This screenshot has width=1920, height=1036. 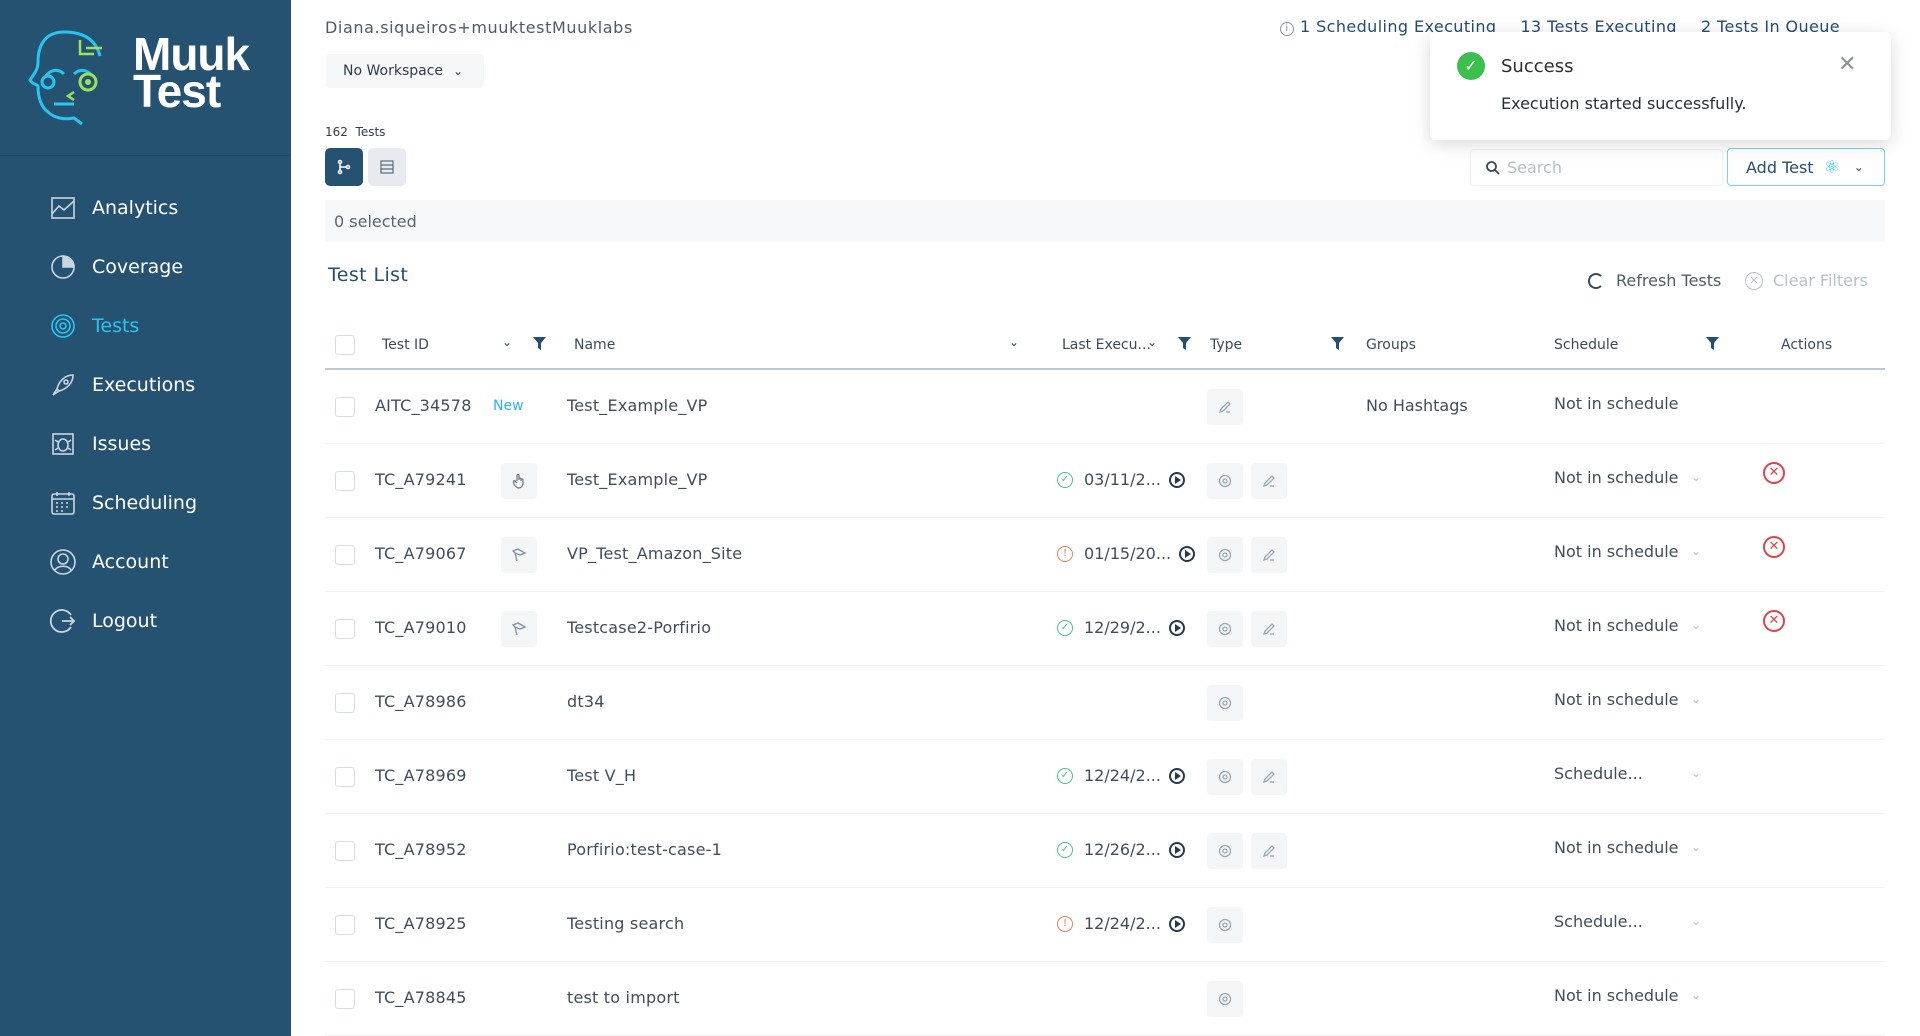 What do you see at coordinates (405, 71) in the screenshot?
I see `workspace-select: No Workspace ⌄` at bounding box center [405, 71].